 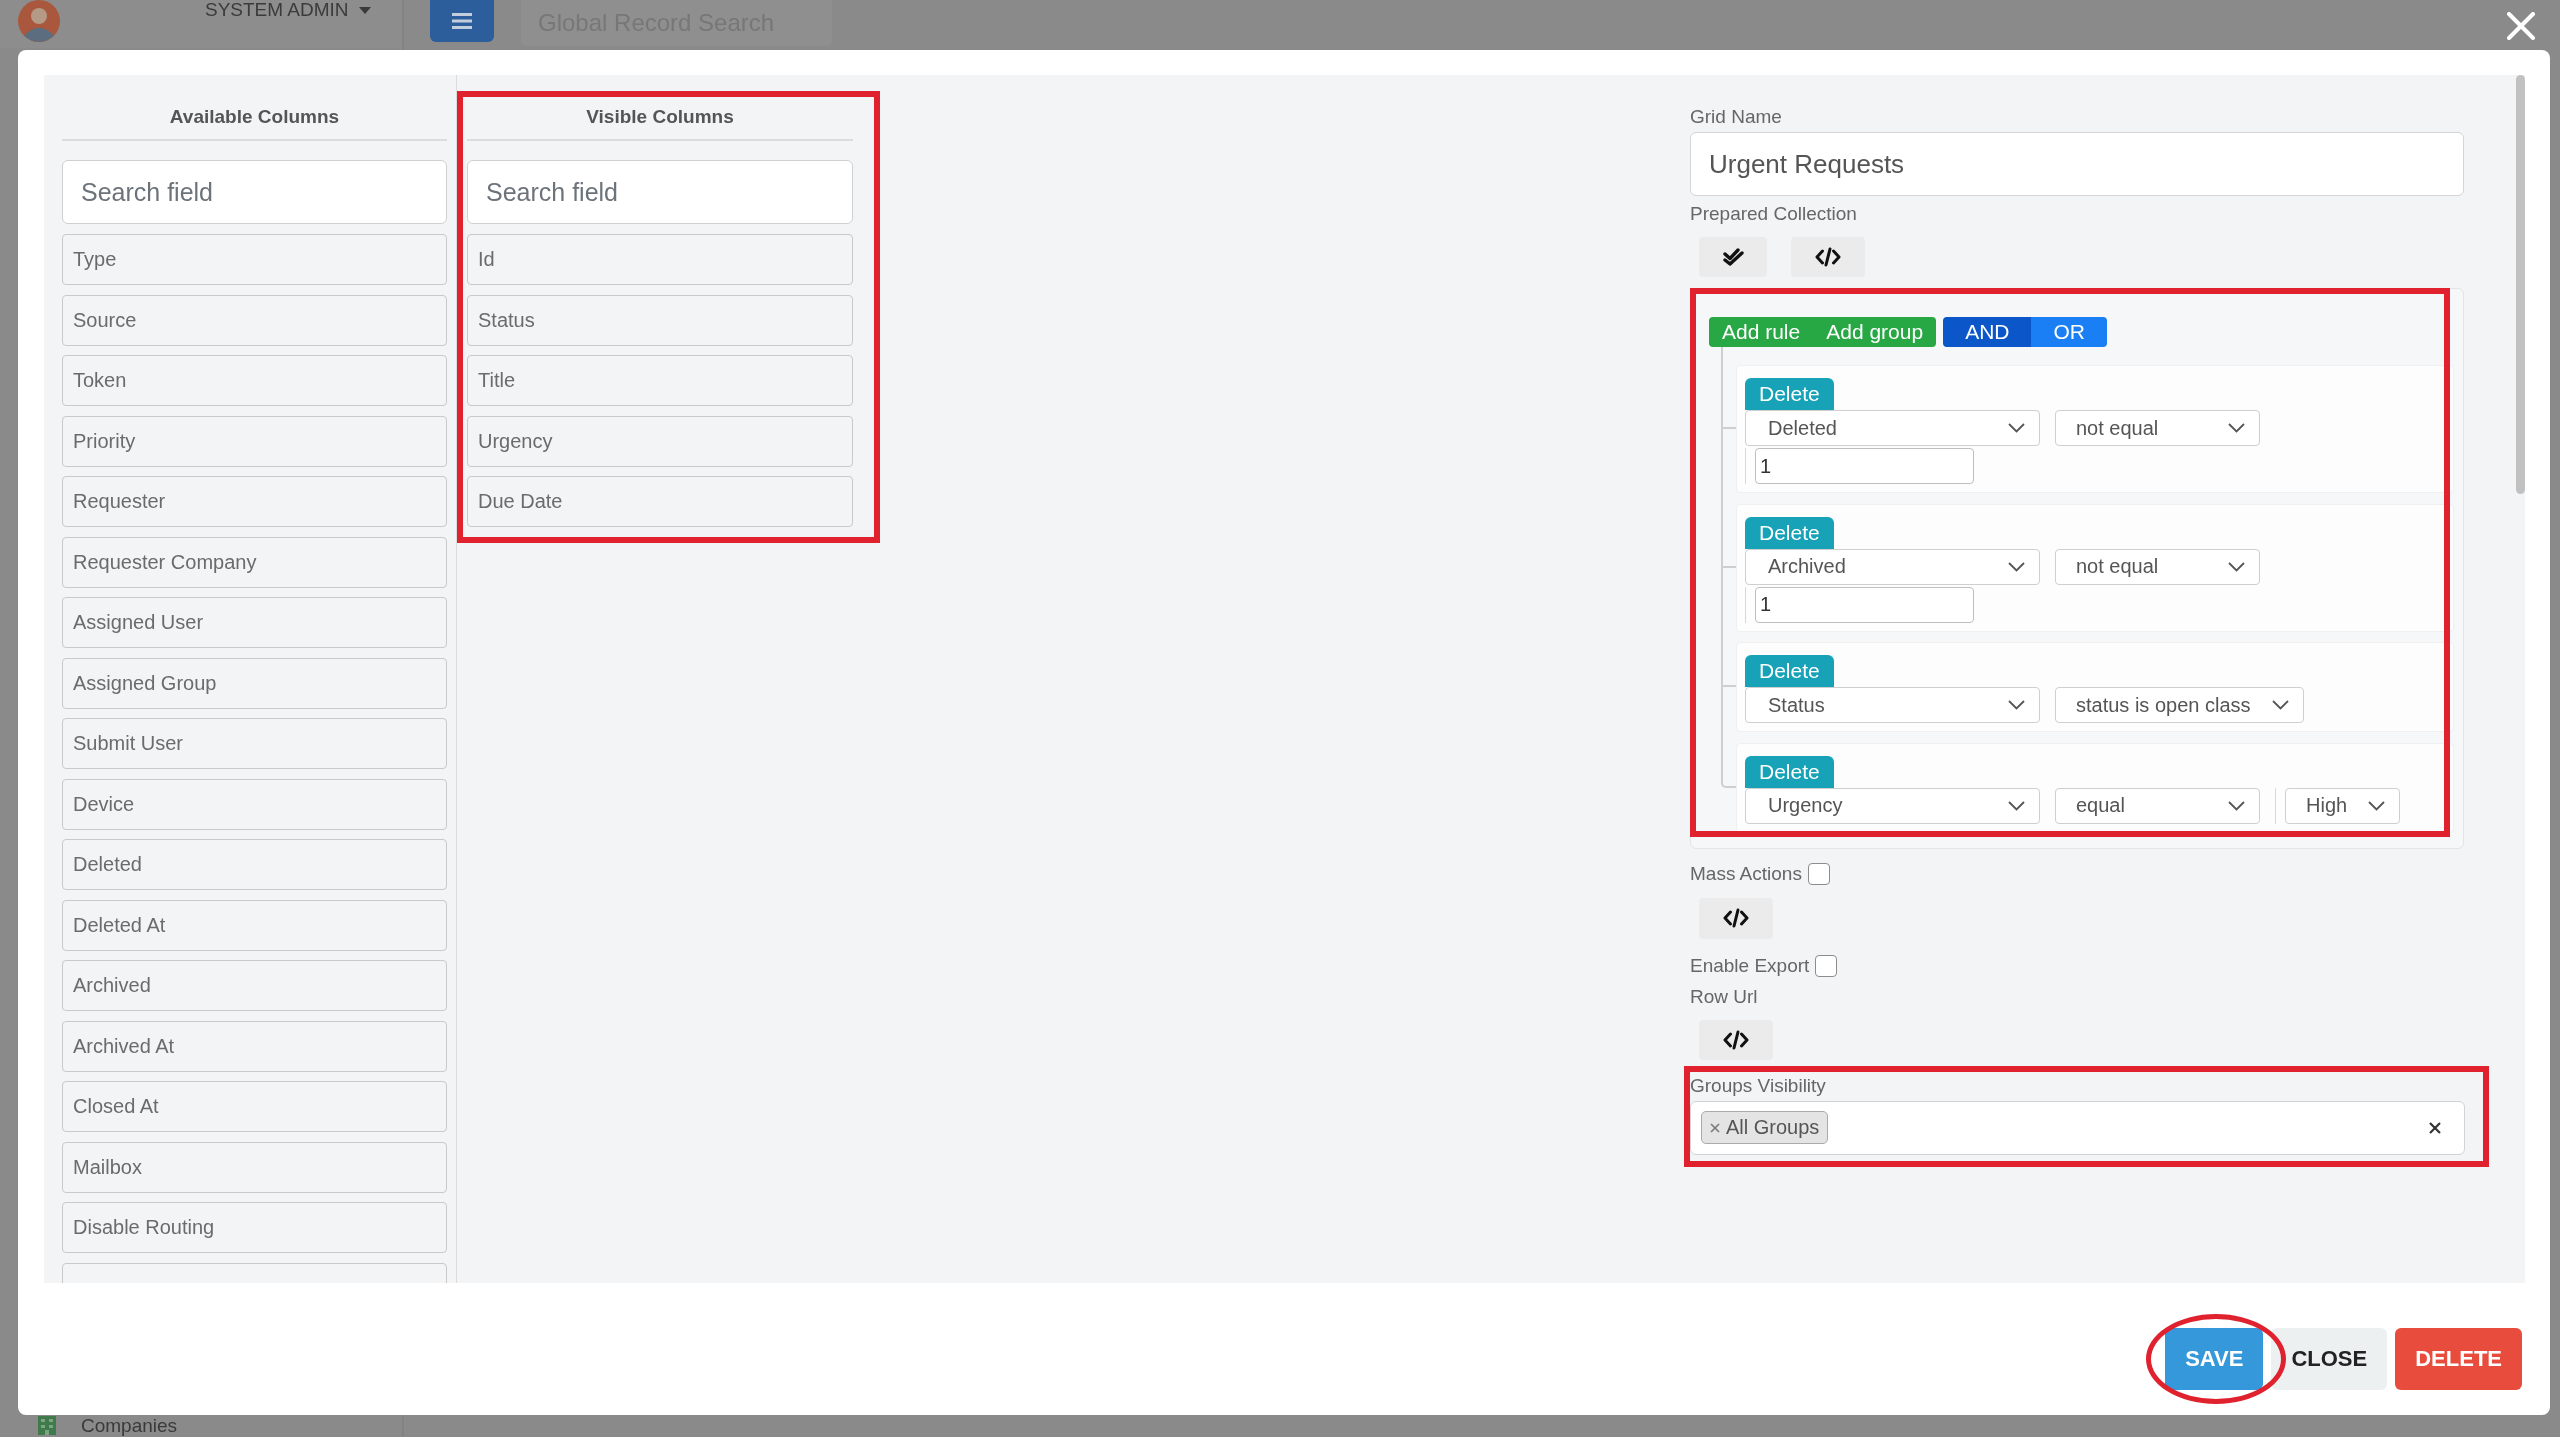 I want to click on value-select: High, so click(x=2343, y=805).